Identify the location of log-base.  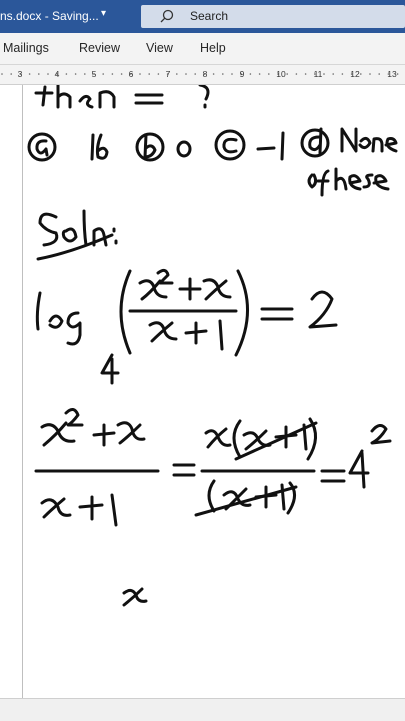
(110, 369).